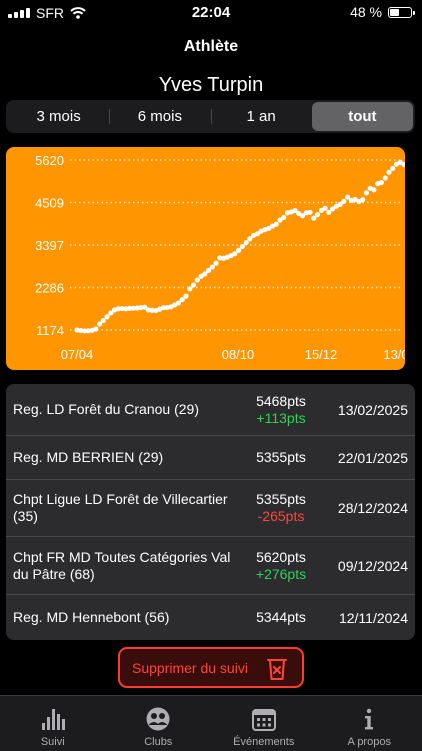  What do you see at coordinates (366, 12) in the screenshot?
I see `battery-percent: 48 %` at bounding box center [366, 12].